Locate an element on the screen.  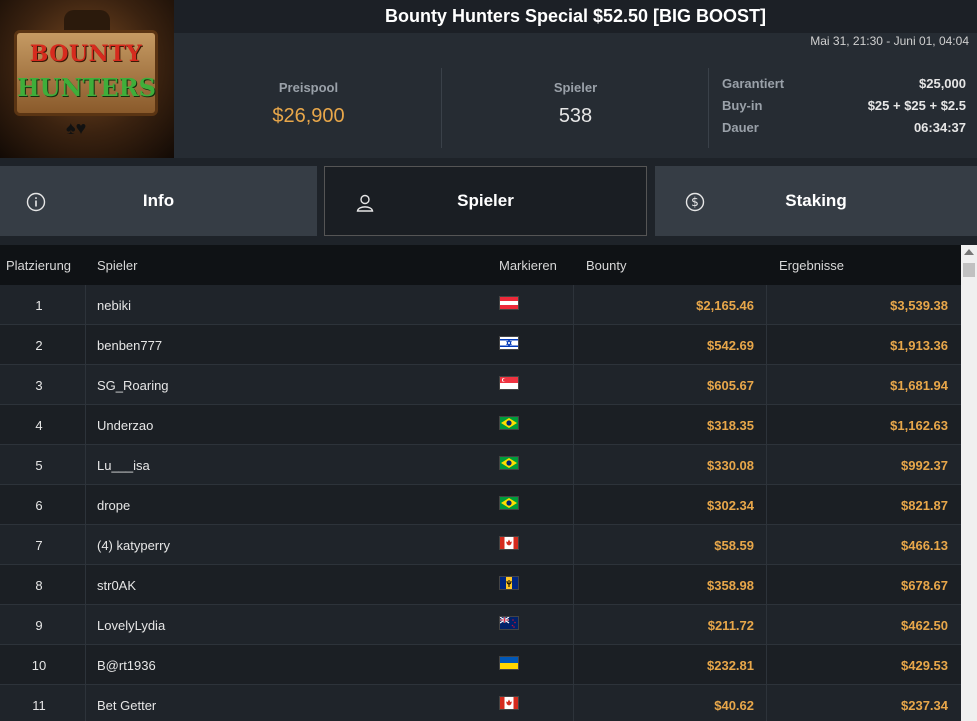
detail-guaranteed: Garantiert $25,000 is located at coordinates (844, 87).